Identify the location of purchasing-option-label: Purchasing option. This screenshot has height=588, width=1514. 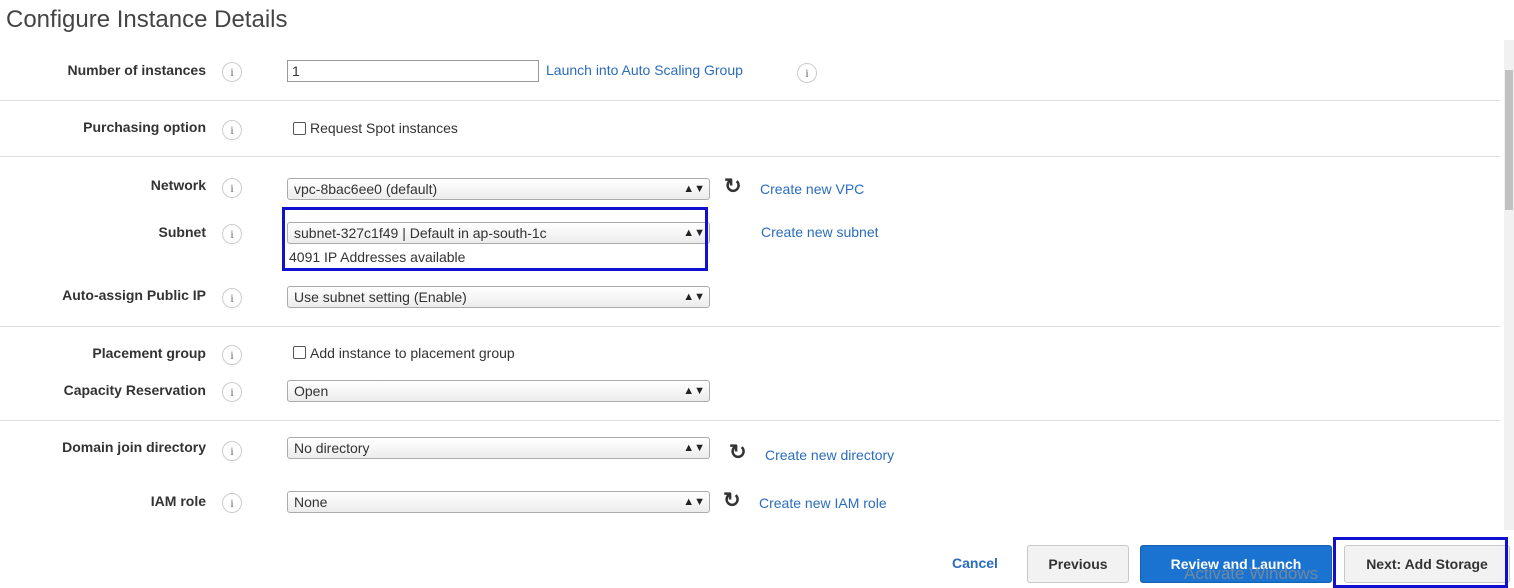
(144, 127).